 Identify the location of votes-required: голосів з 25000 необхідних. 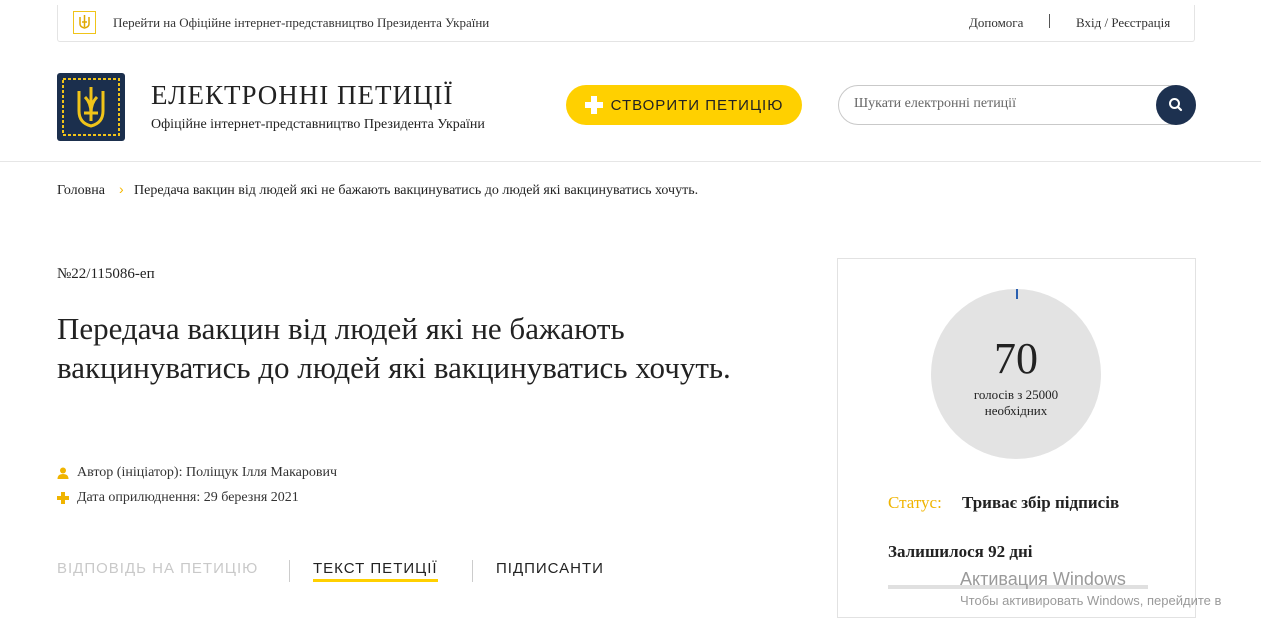
(1016, 402).